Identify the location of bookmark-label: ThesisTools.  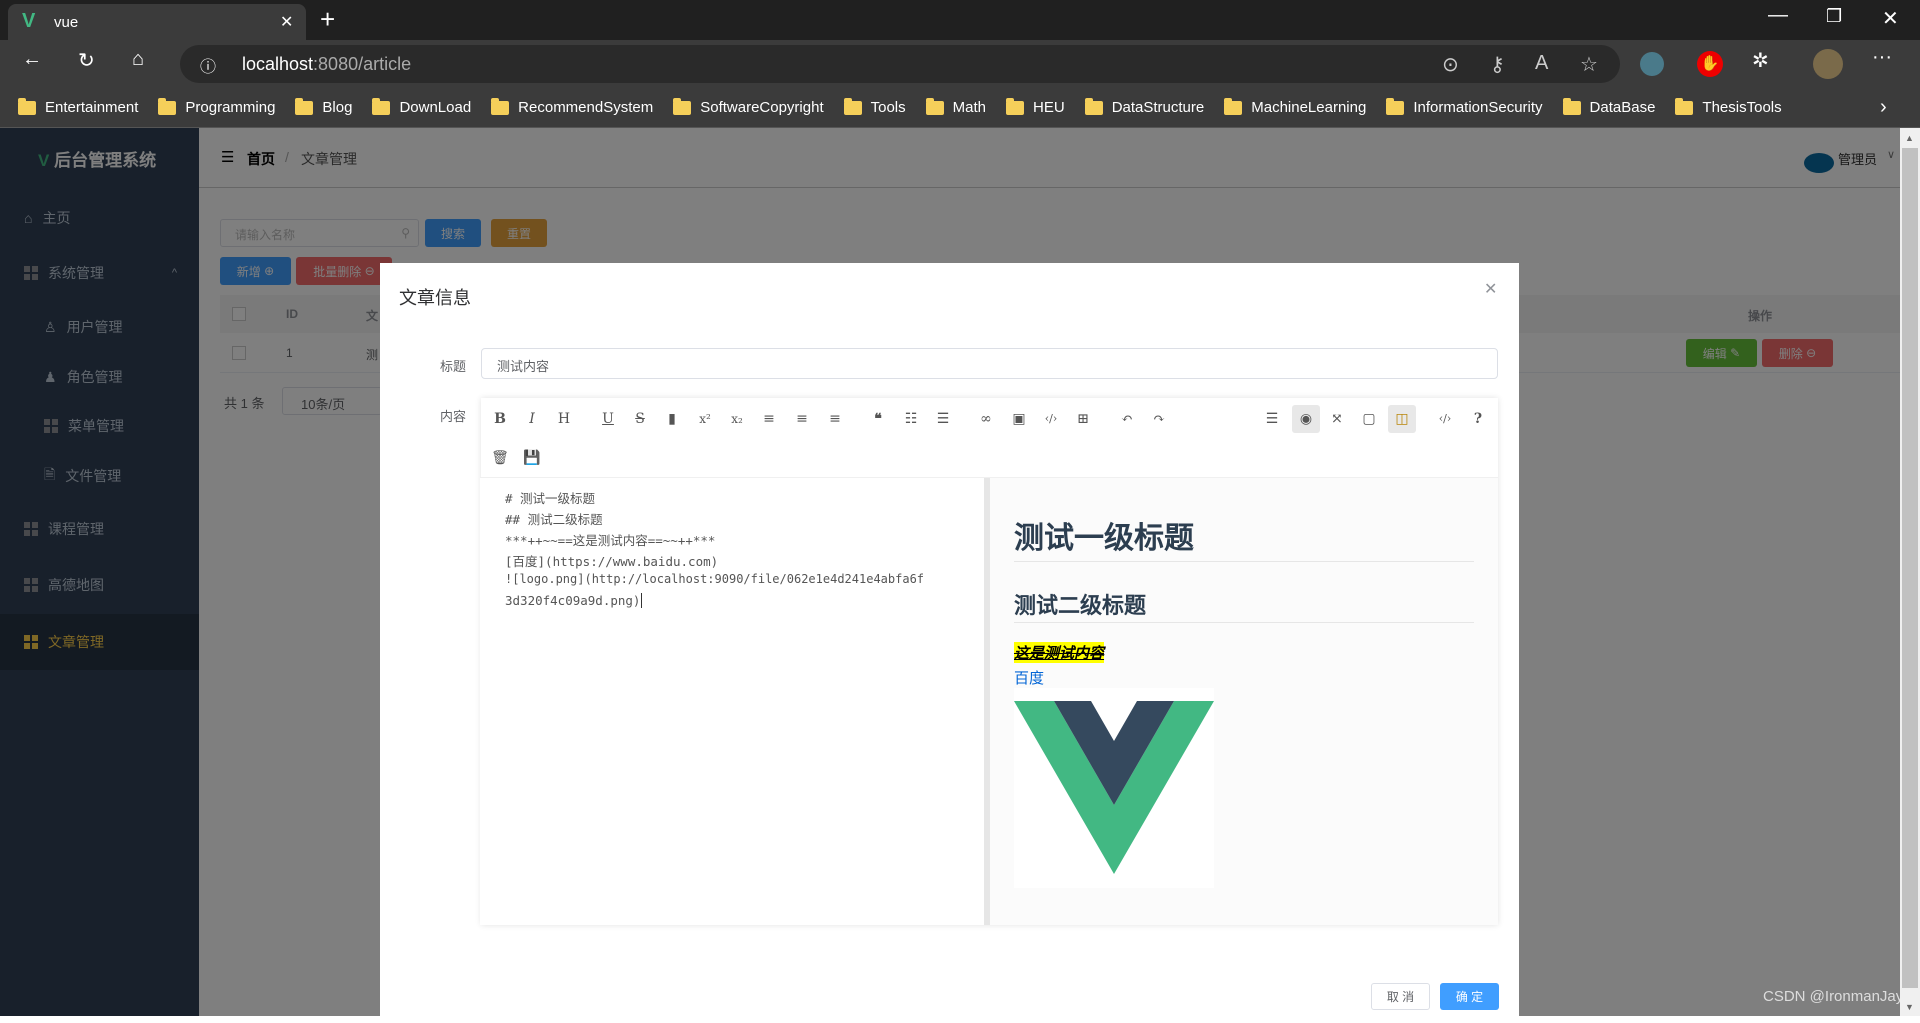
(1742, 107).